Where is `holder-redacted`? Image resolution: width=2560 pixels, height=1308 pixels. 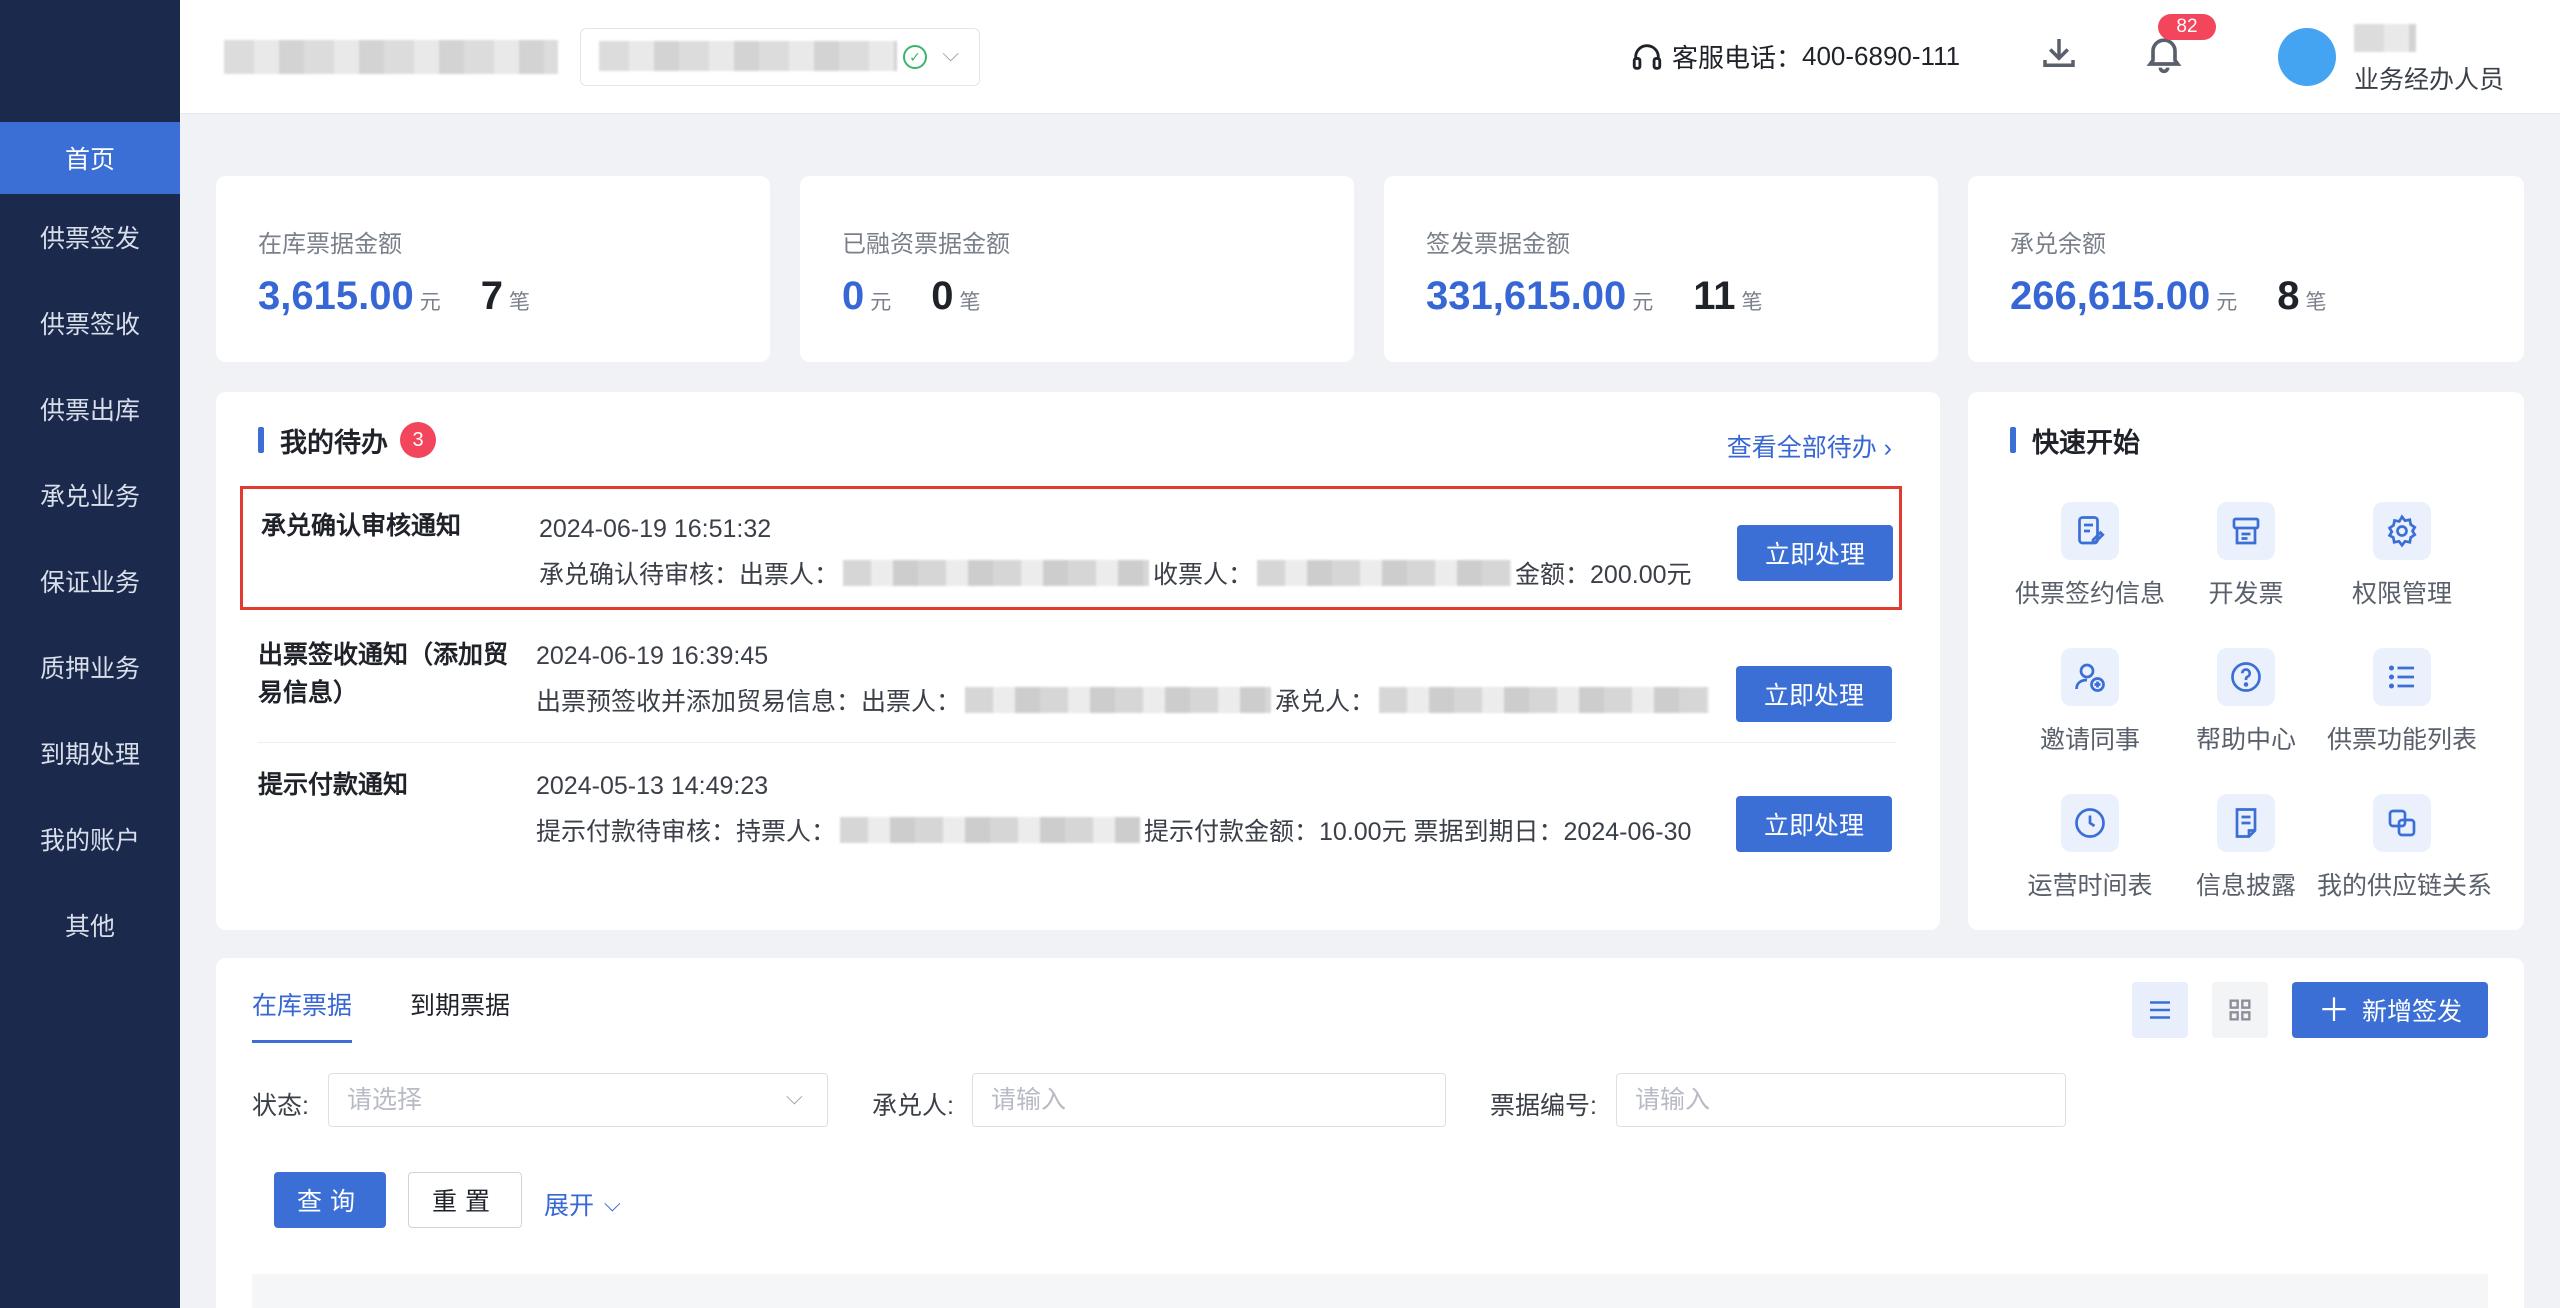
holder-redacted is located at coordinates (990, 830).